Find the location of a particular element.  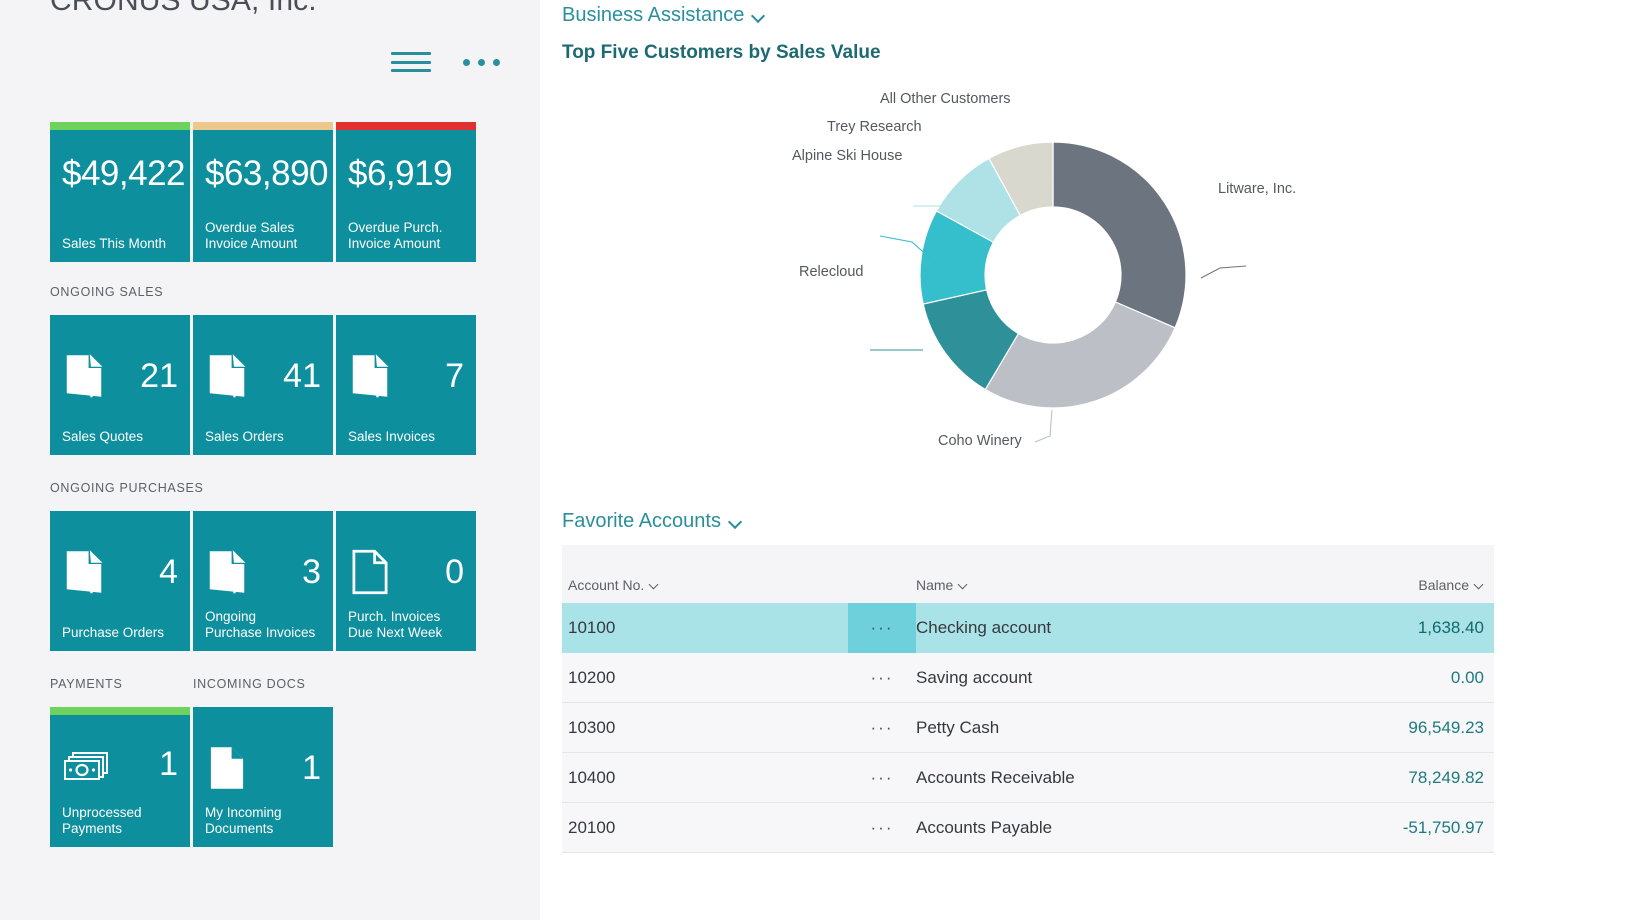

column-header-balance: Balance is located at coordinates (1414, 585).